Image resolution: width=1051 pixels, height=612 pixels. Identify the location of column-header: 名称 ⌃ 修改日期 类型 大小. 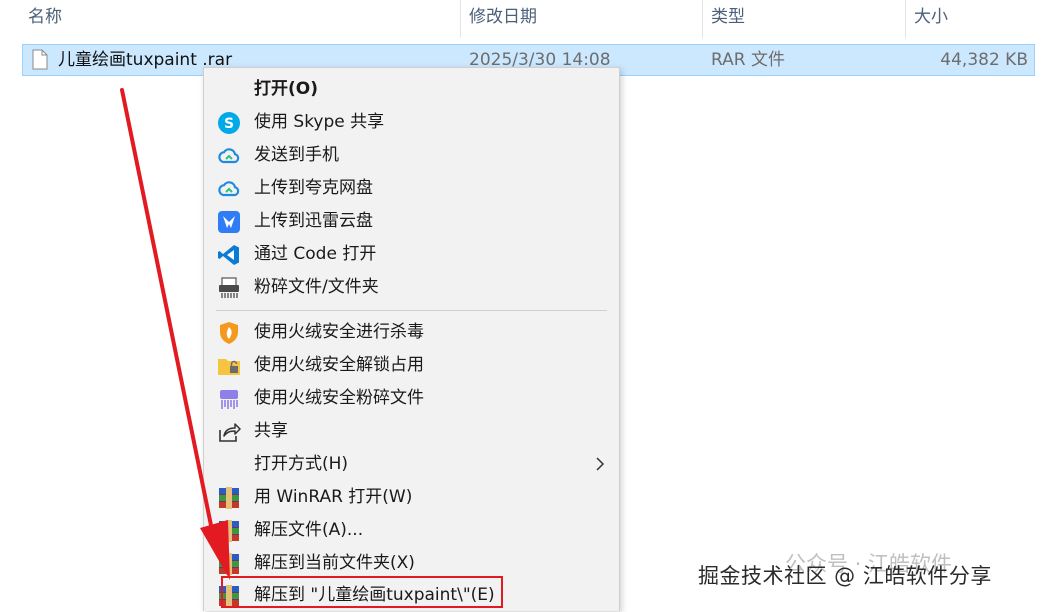
(525, 19).